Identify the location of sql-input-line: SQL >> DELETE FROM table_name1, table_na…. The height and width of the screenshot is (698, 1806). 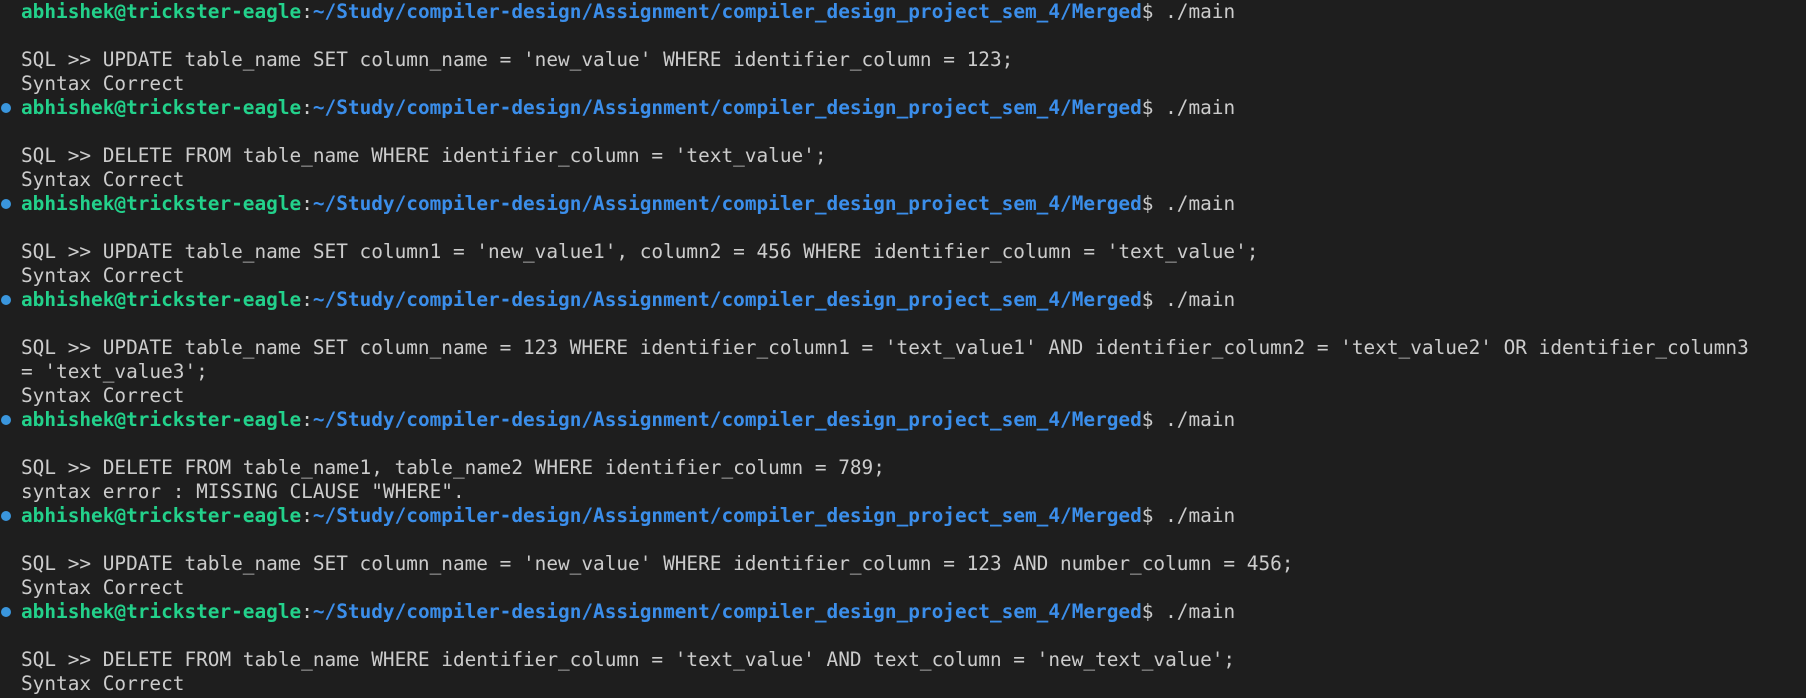
(453, 467).